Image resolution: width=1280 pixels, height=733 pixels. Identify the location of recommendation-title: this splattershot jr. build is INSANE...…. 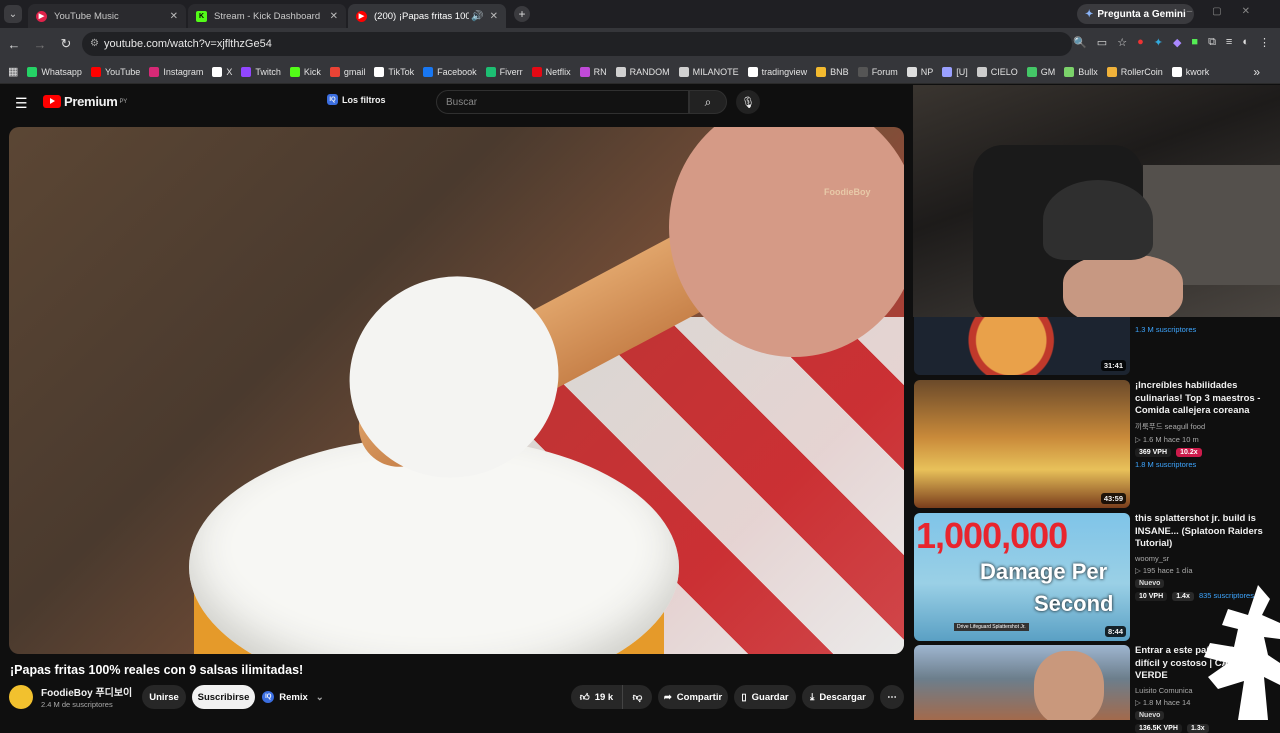
(1205, 532).